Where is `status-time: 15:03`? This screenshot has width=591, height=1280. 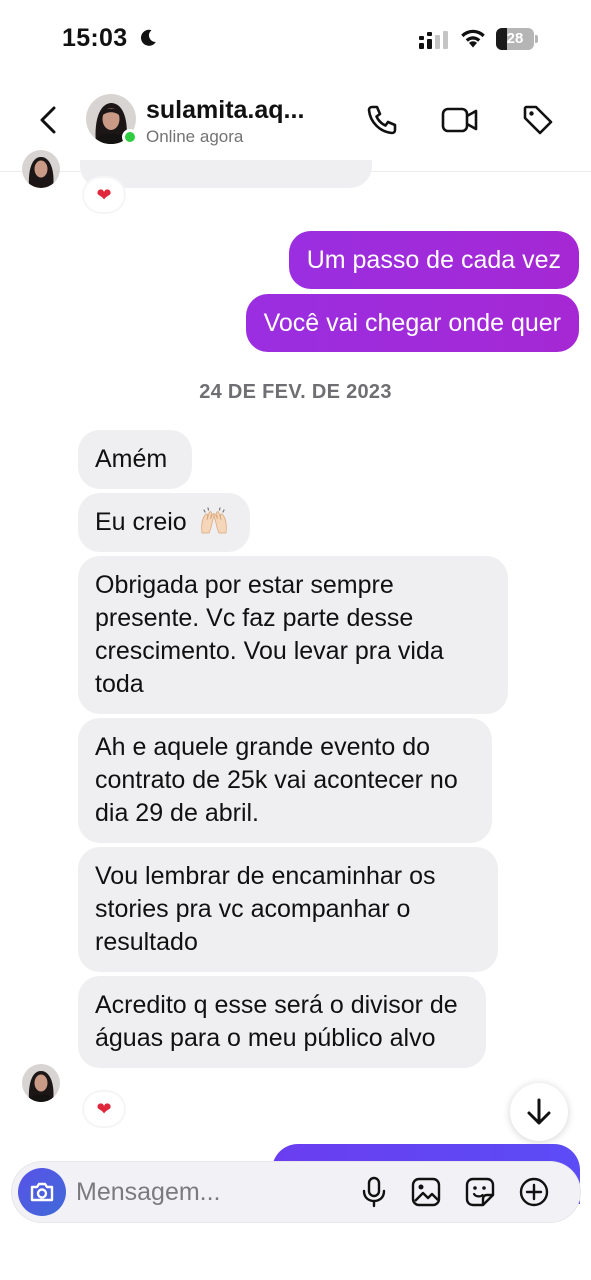
status-time: 15:03 is located at coordinates (95, 38).